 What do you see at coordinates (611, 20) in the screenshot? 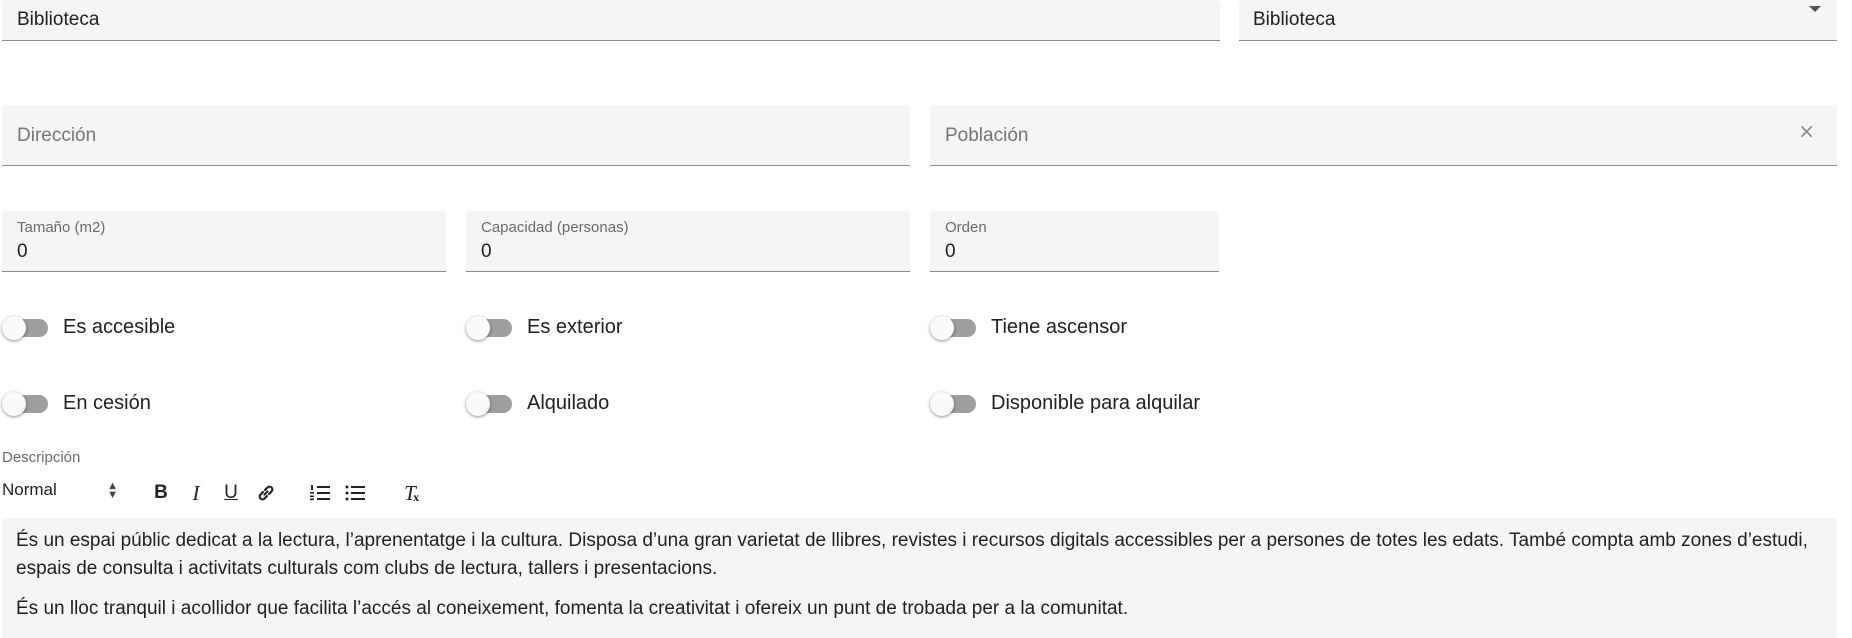
I see `name-field: Biblioteca` at bounding box center [611, 20].